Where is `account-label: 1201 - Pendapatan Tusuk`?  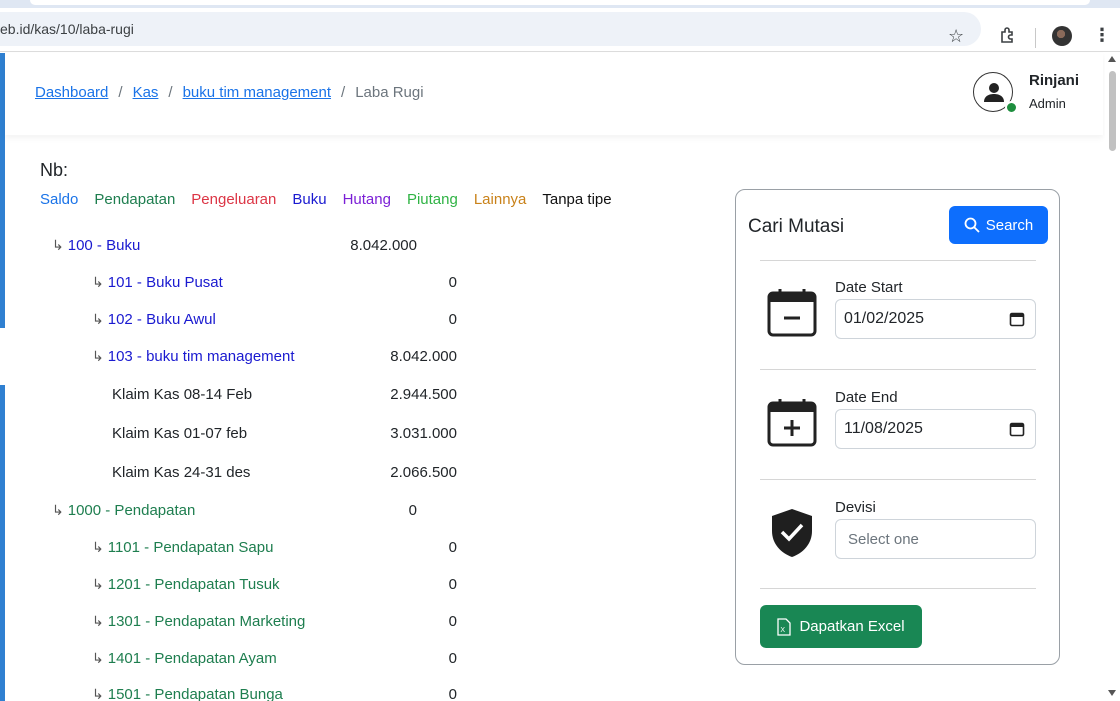
account-label: 1201 - Pendapatan Tusuk is located at coordinates (193, 584).